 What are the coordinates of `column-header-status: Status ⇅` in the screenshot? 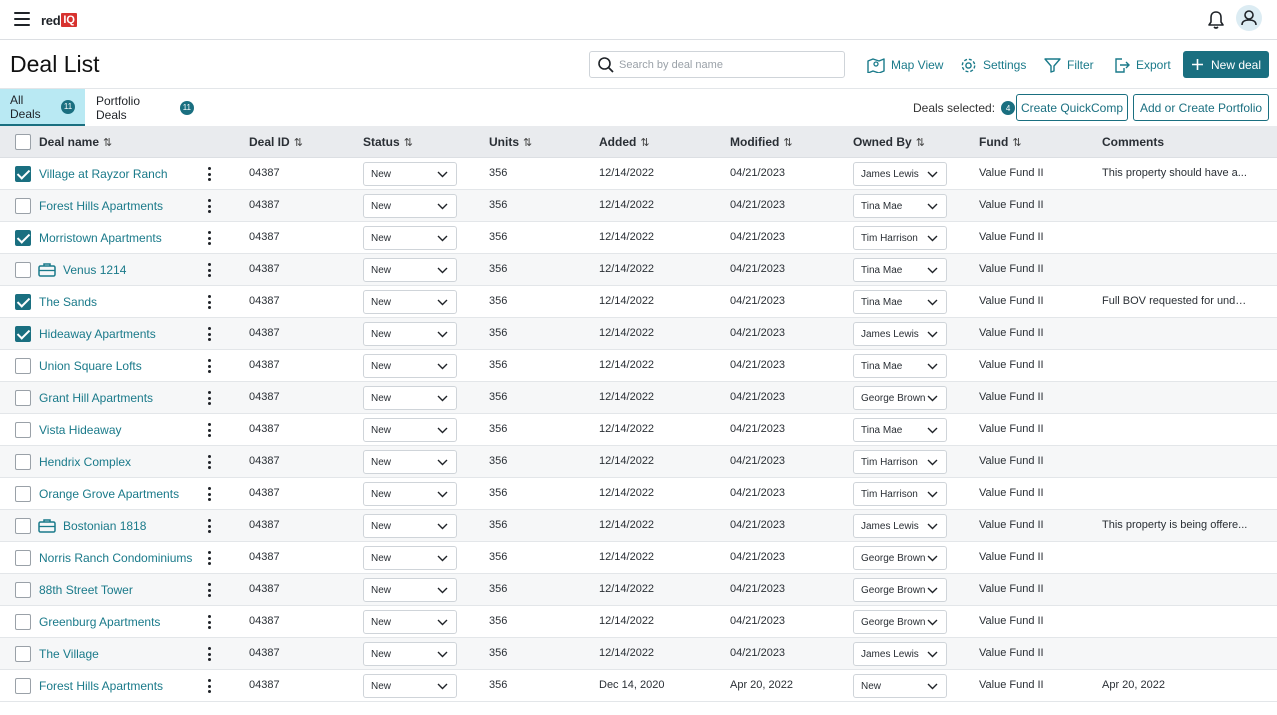 It's located at (388, 142).